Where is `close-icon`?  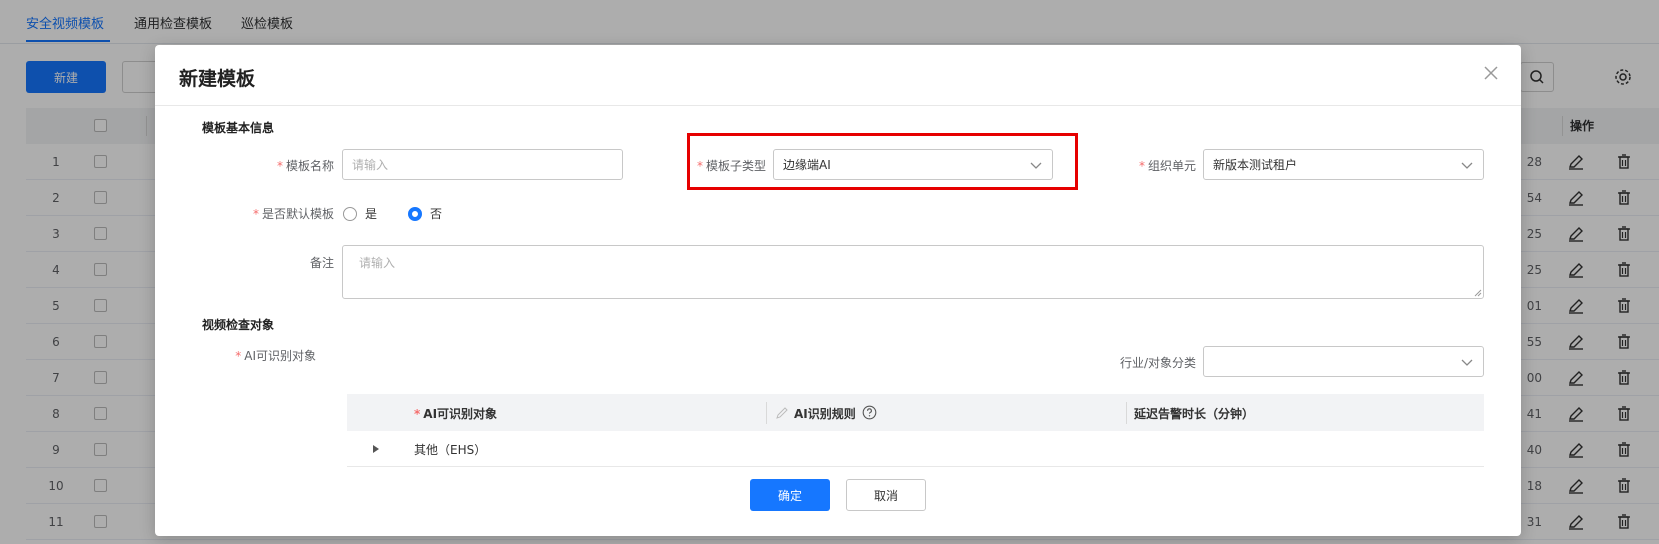
close-icon is located at coordinates (1491, 73).